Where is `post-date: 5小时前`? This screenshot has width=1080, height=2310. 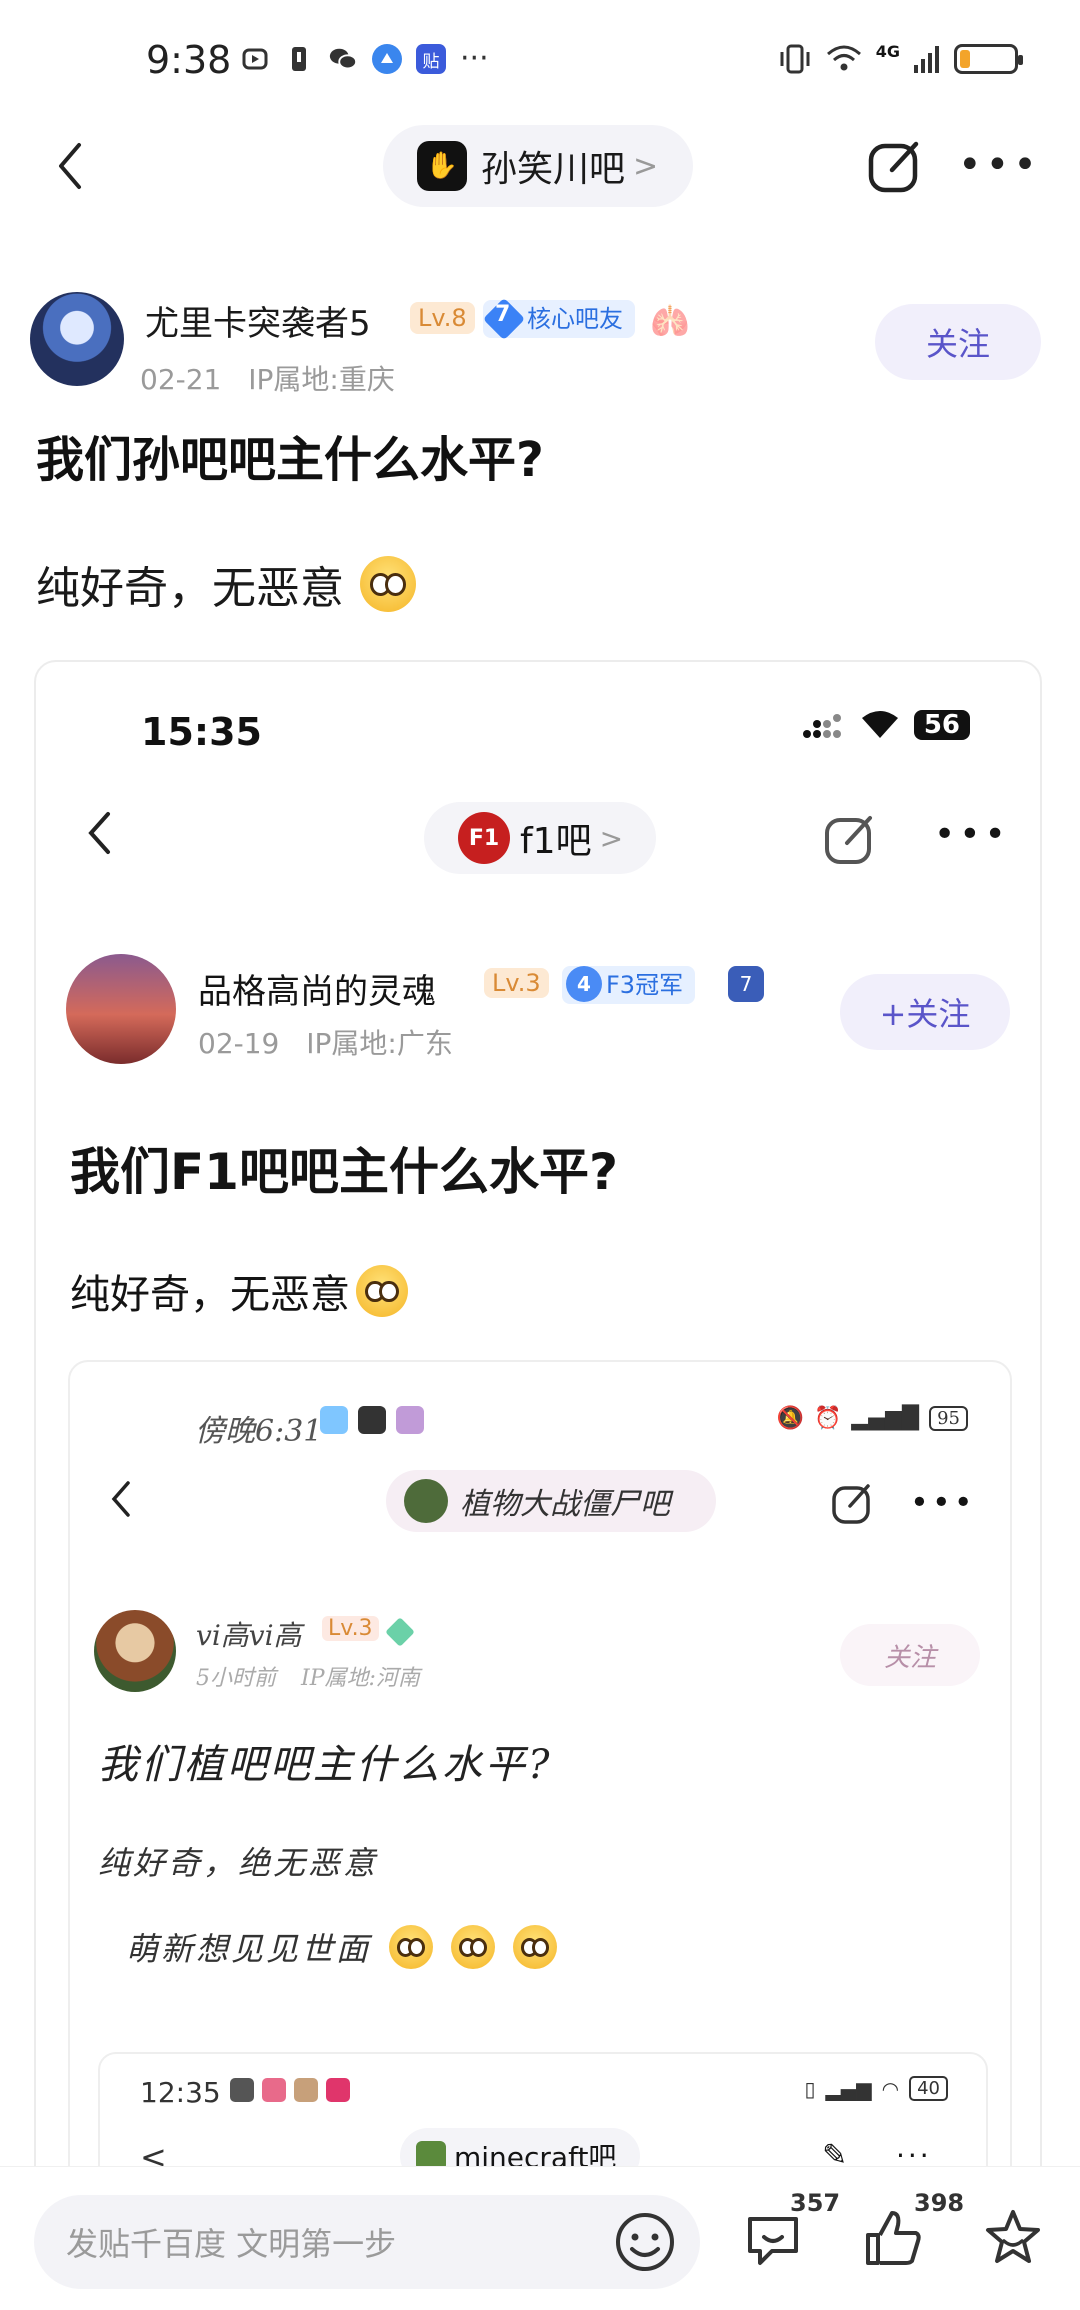
post-date: 5小时前 is located at coordinates (236, 1678).